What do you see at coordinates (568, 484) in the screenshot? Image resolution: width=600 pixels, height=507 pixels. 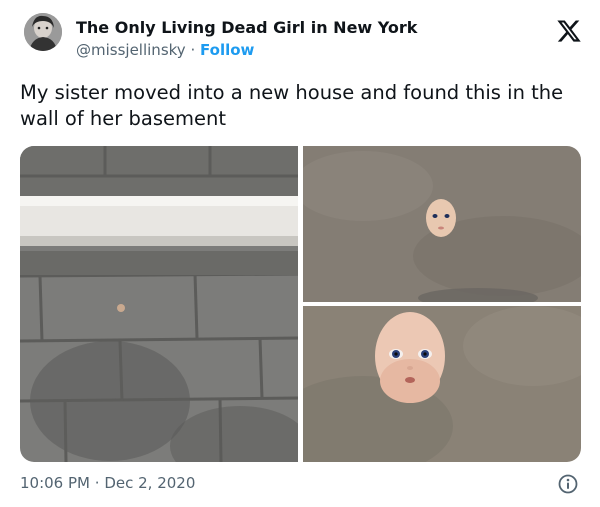 I see `info-icon` at bounding box center [568, 484].